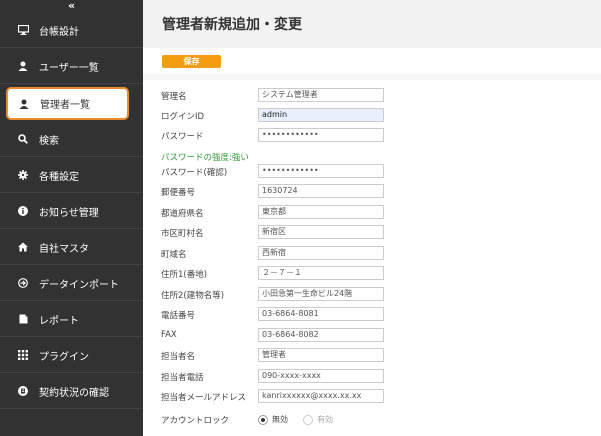  What do you see at coordinates (191, 61) in the screenshot?
I see `save-button: 保存` at bounding box center [191, 61].